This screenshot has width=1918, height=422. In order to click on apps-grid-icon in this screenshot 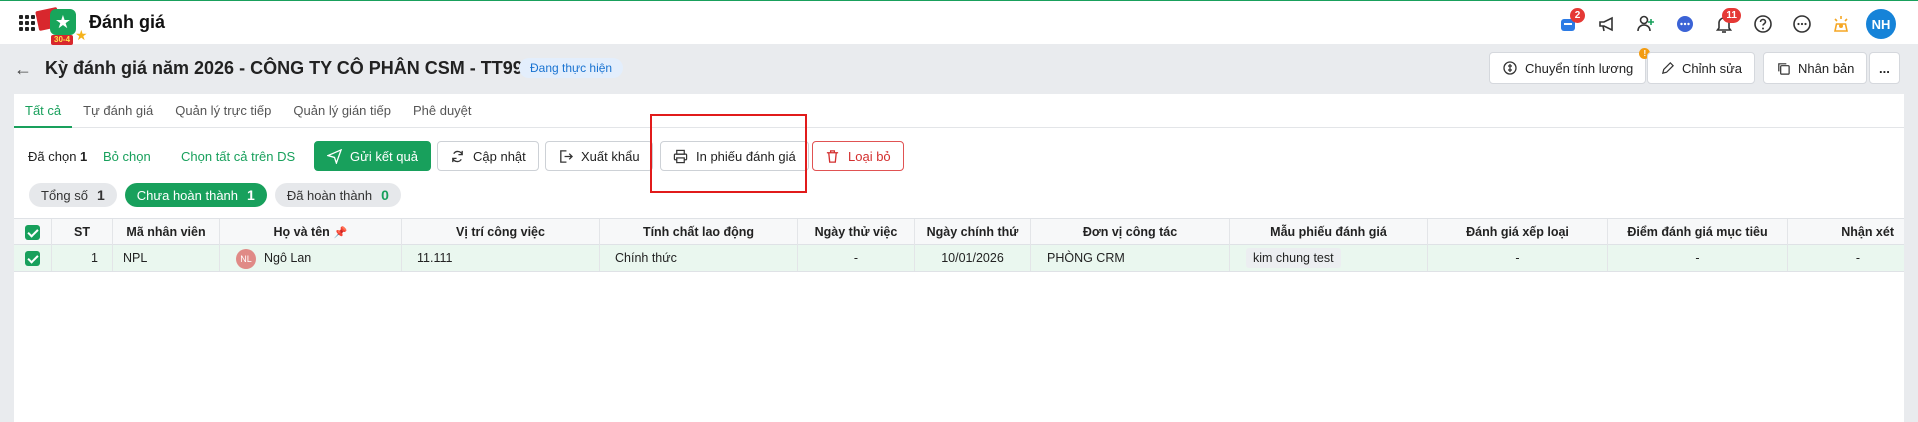, I will do `click(27, 23)`.